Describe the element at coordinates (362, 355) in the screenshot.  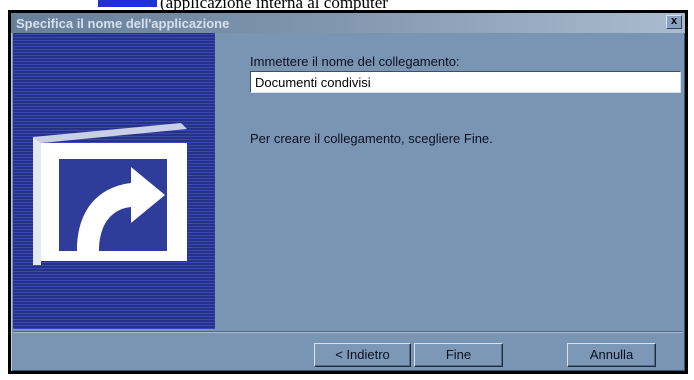
I see `back-button: < Indietro` at that location.